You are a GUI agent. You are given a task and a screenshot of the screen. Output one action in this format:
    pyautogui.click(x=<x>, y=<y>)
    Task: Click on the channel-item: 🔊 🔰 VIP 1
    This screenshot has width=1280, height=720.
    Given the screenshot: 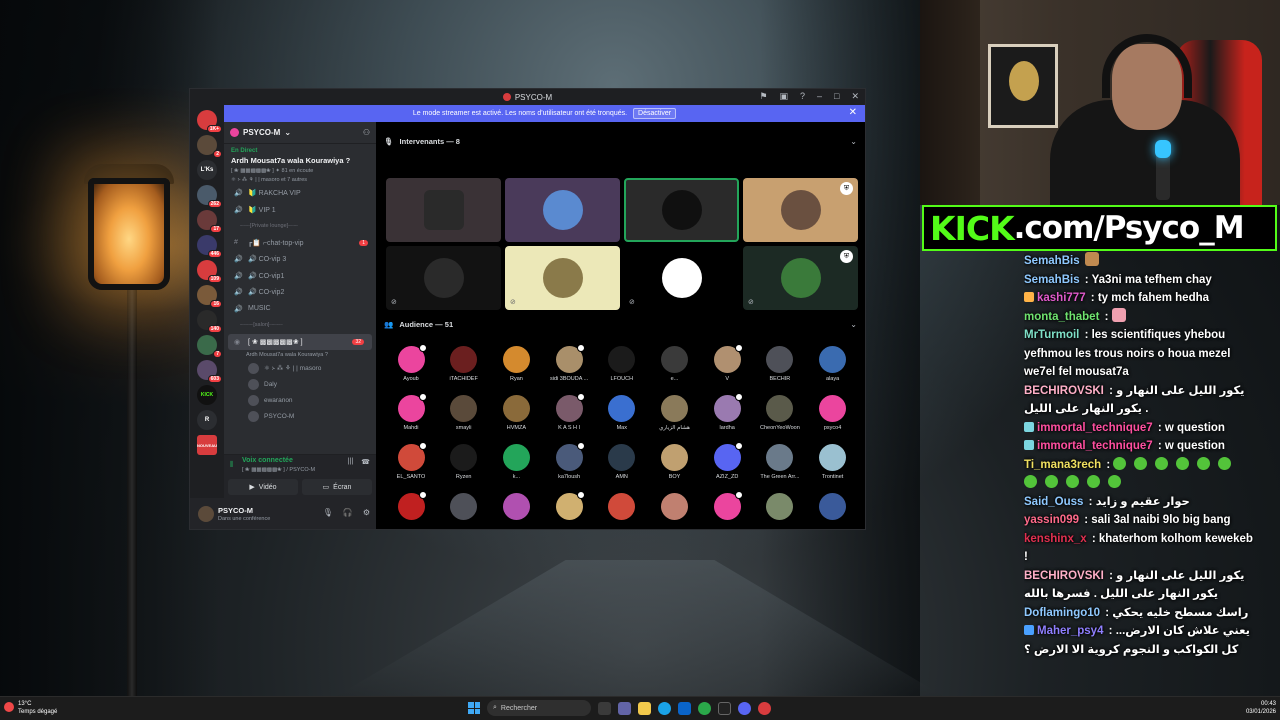 What is the action you would take?
    pyautogui.click(x=300, y=210)
    